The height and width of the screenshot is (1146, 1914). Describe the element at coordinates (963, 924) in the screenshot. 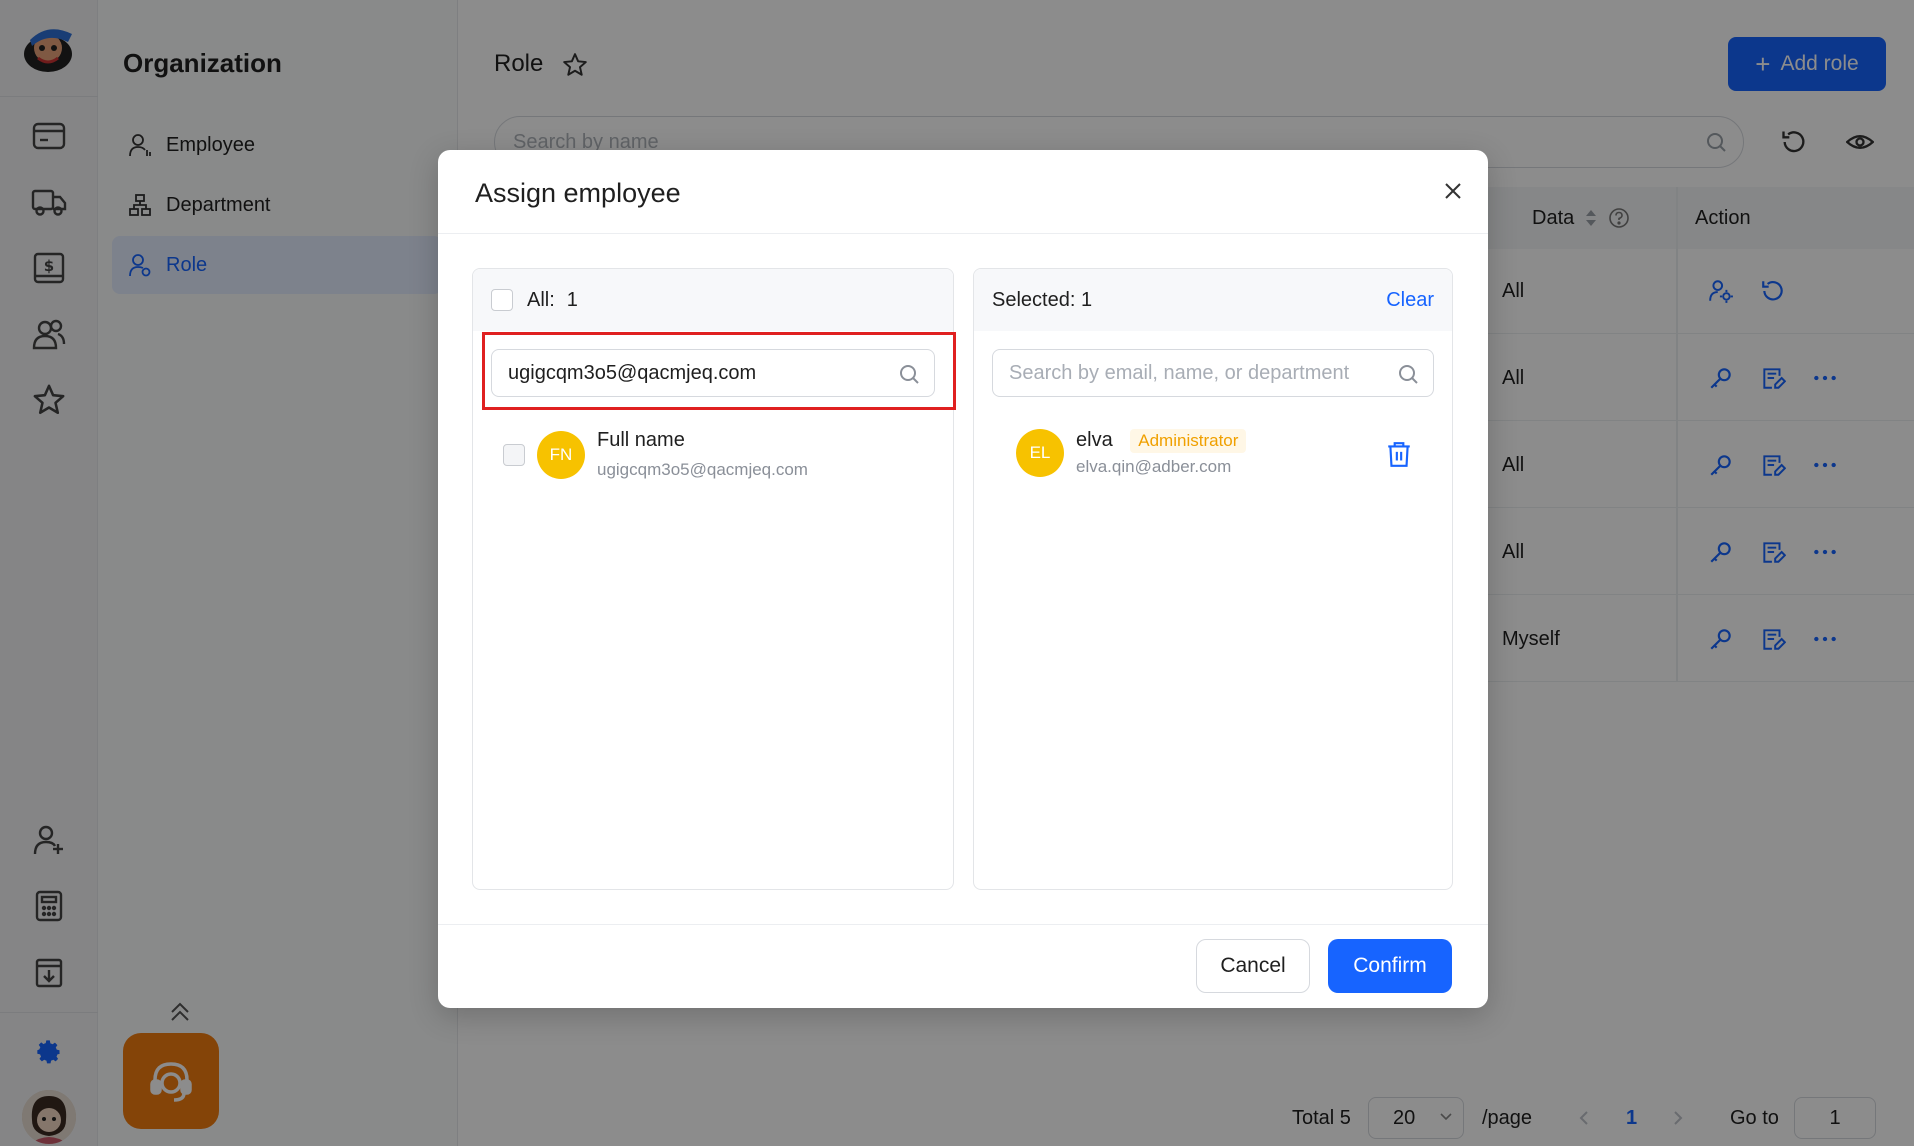

I see `dialog-footer-divider` at that location.